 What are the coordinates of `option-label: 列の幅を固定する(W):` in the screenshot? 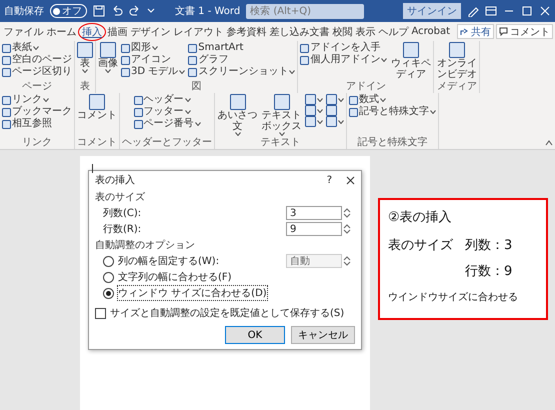 It's located at (169, 261).